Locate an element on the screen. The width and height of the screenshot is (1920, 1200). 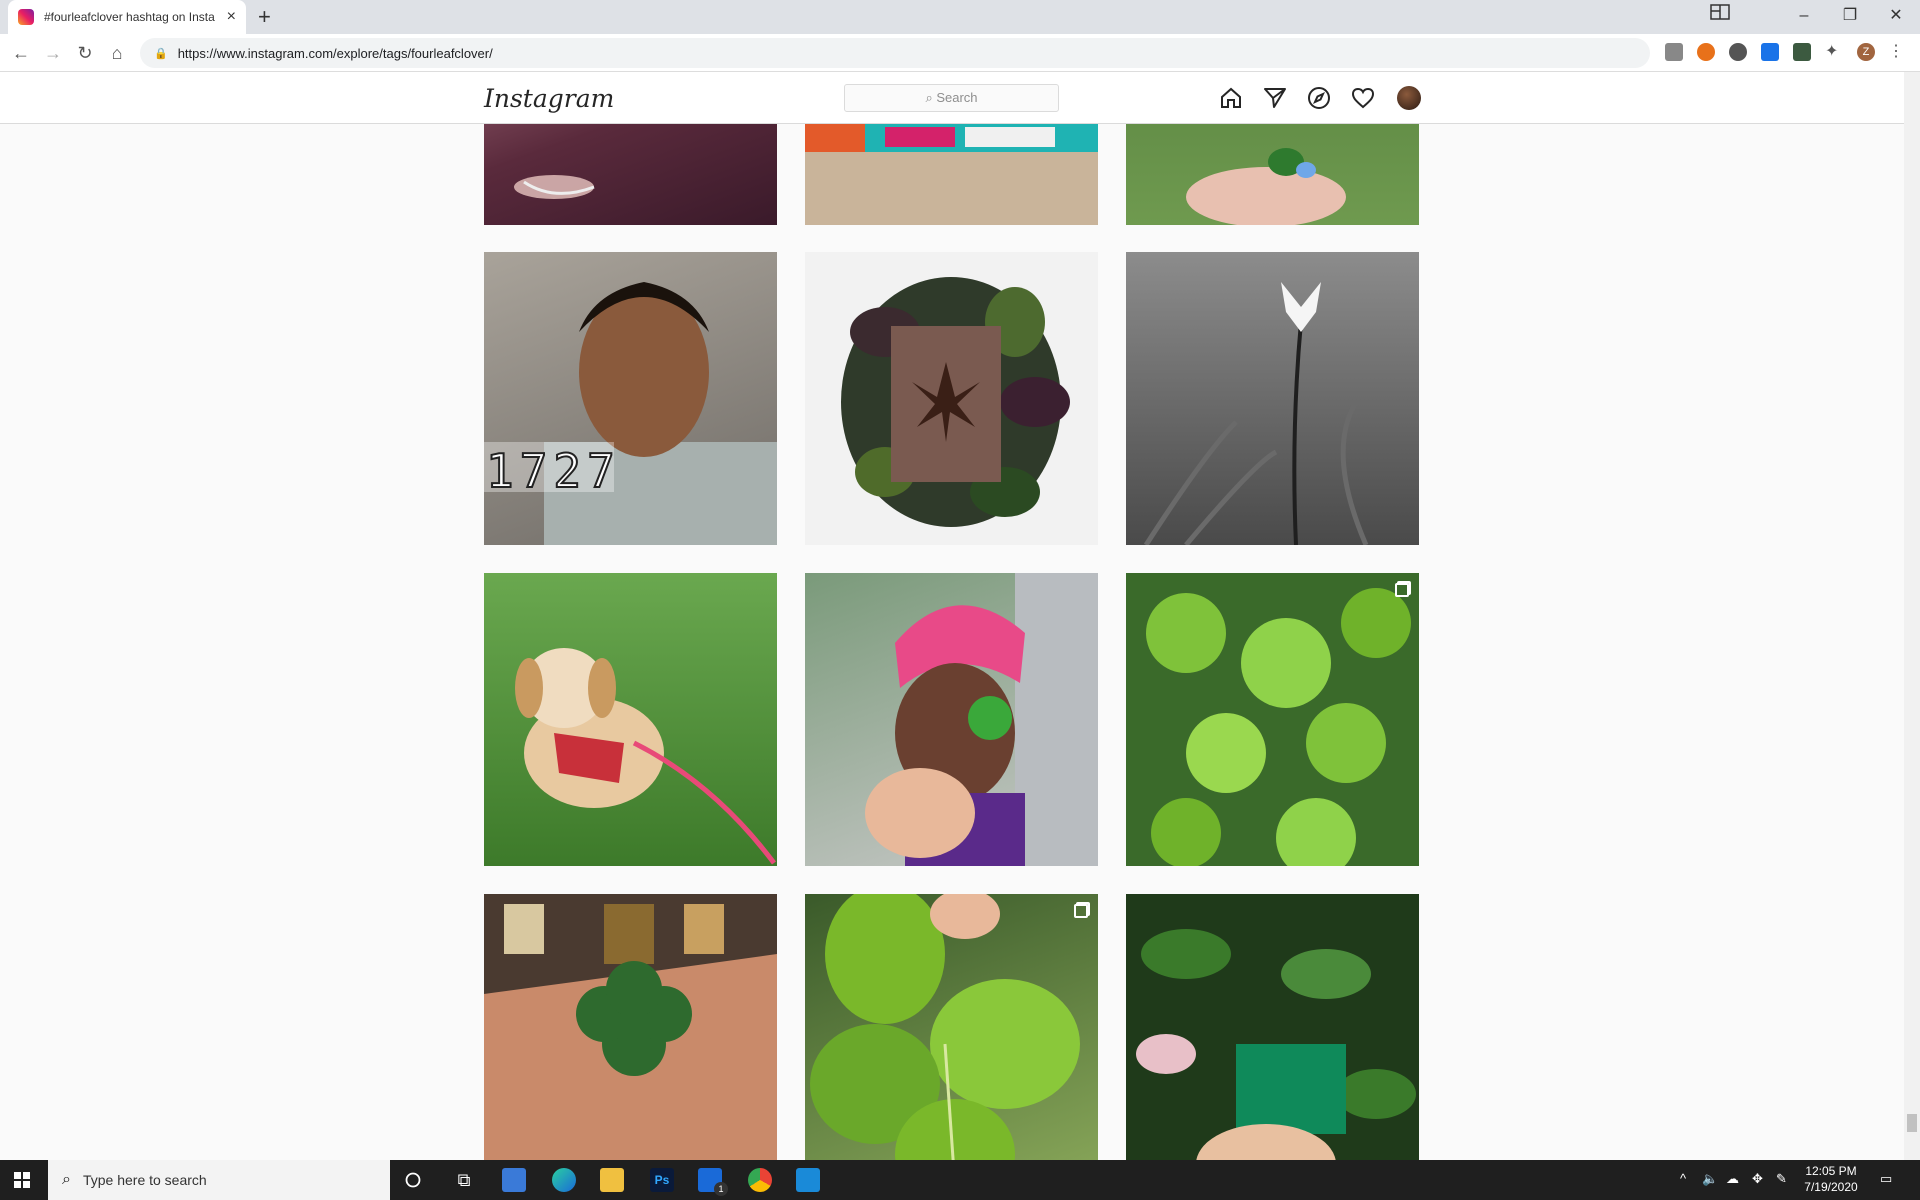
edge-browser-icon is located at coordinates (564, 1180).